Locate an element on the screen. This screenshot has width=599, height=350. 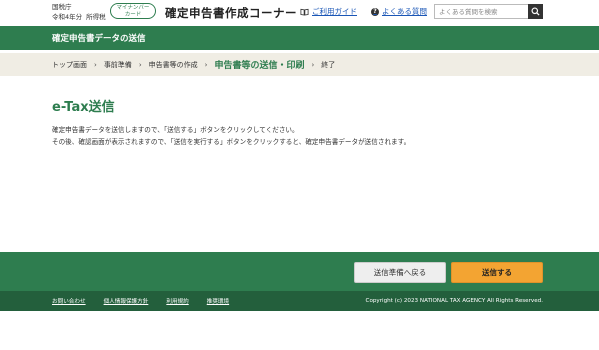
app-title: 確定申告書作成コーナー is located at coordinates (231, 13).